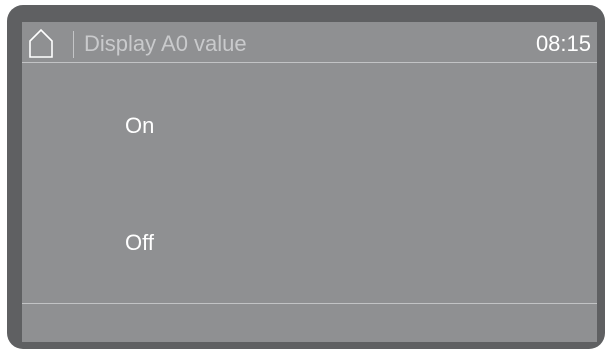 Image resolution: width=605 pixels, height=349 pixels. I want to click on home-button, so click(44, 43).